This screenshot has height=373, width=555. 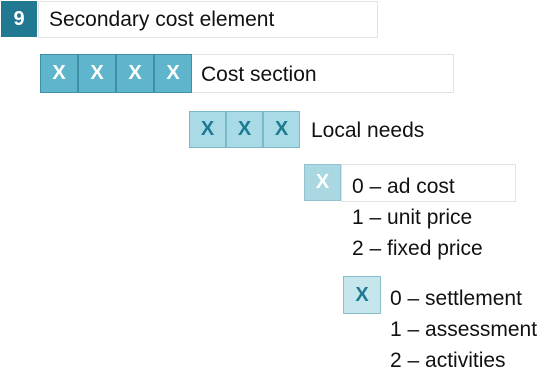 I want to click on level5-option: 1 – assessment, so click(x=464, y=329).